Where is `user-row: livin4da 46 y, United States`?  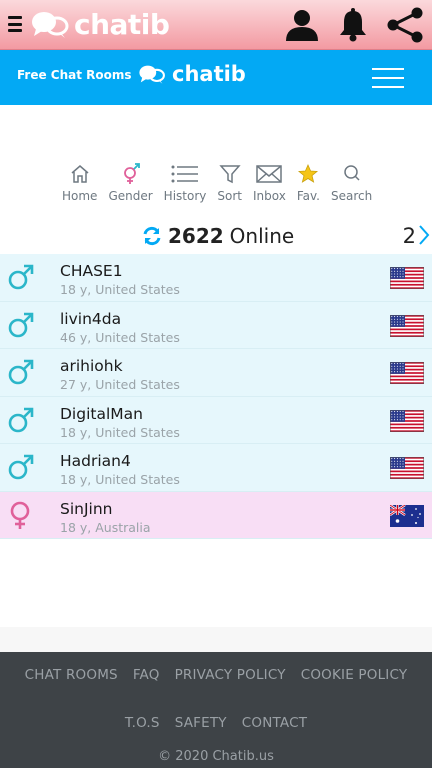 user-row: livin4da 46 y, United States is located at coordinates (216, 325).